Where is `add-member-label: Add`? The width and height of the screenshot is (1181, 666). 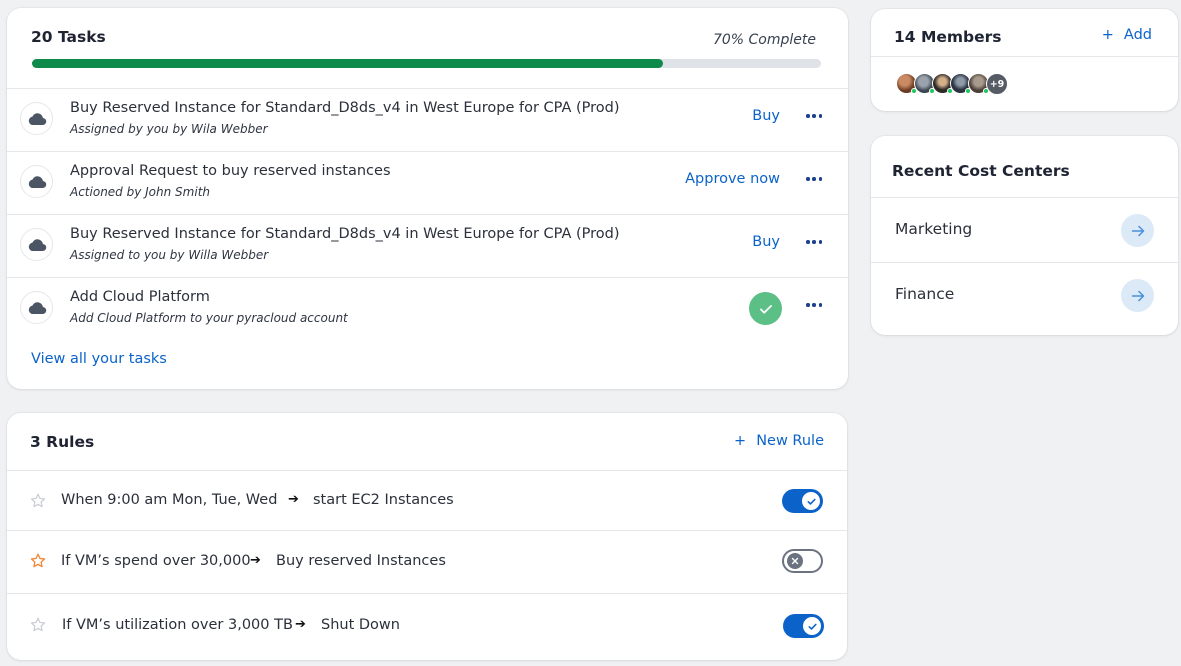 add-member-label: Add is located at coordinates (1137, 35).